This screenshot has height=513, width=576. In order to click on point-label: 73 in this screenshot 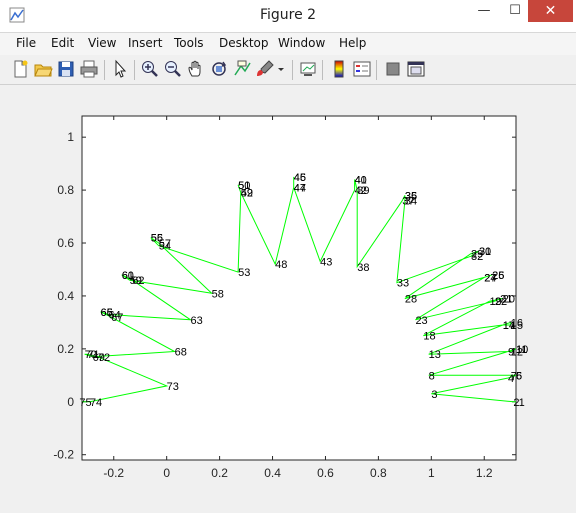, I will do `click(173, 387)`.